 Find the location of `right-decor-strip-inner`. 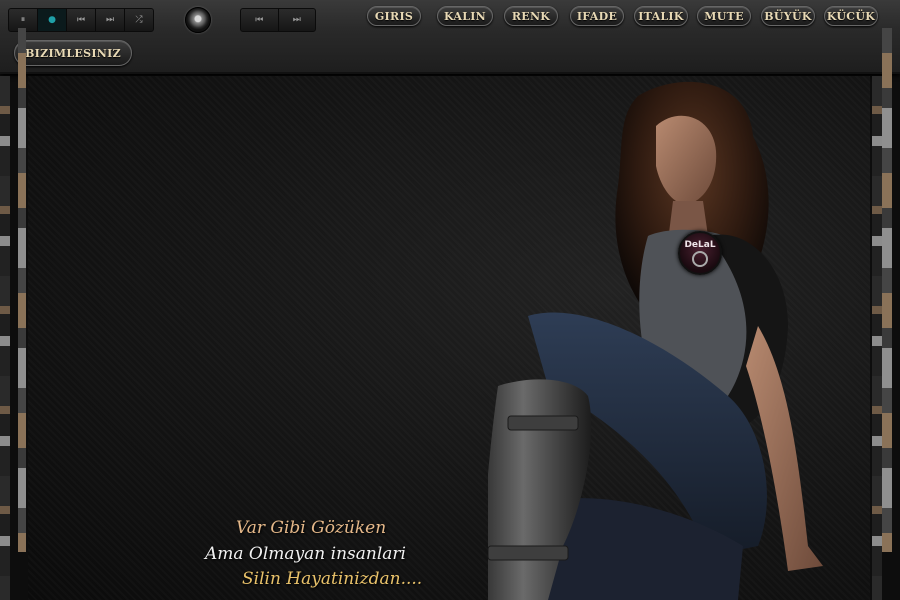

right-decor-strip-inner is located at coordinates (887, 290).